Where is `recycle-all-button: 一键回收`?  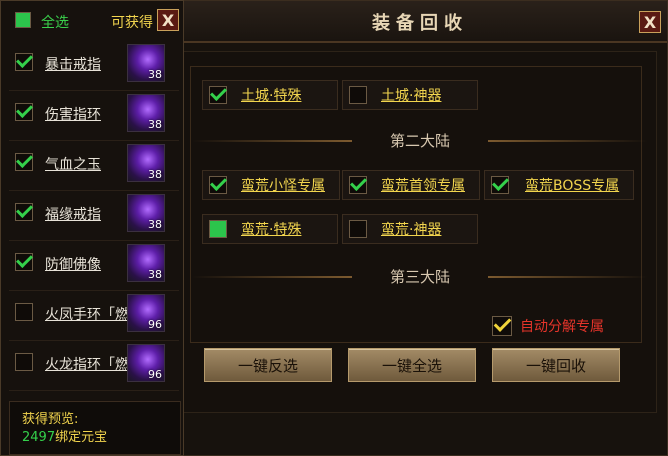
recycle-all-button: 一键回收 is located at coordinates (556, 365).